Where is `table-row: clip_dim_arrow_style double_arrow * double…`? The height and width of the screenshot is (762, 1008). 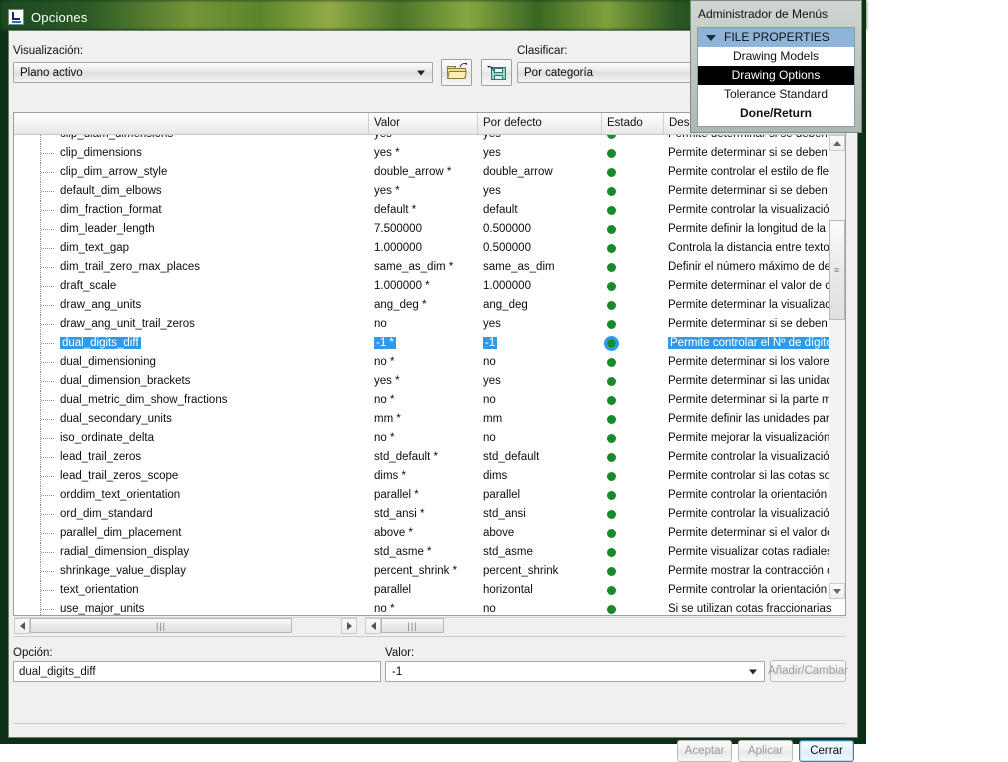
table-row: clip_dim_arrow_style double_arrow * double… is located at coordinates (429, 172).